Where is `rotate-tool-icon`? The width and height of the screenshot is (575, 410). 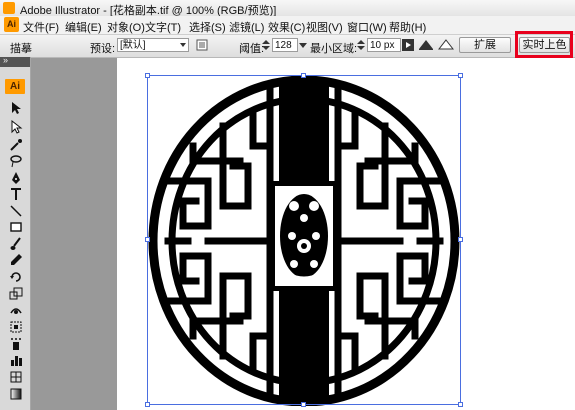
rotate-tool-icon is located at coordinates (16, 277).